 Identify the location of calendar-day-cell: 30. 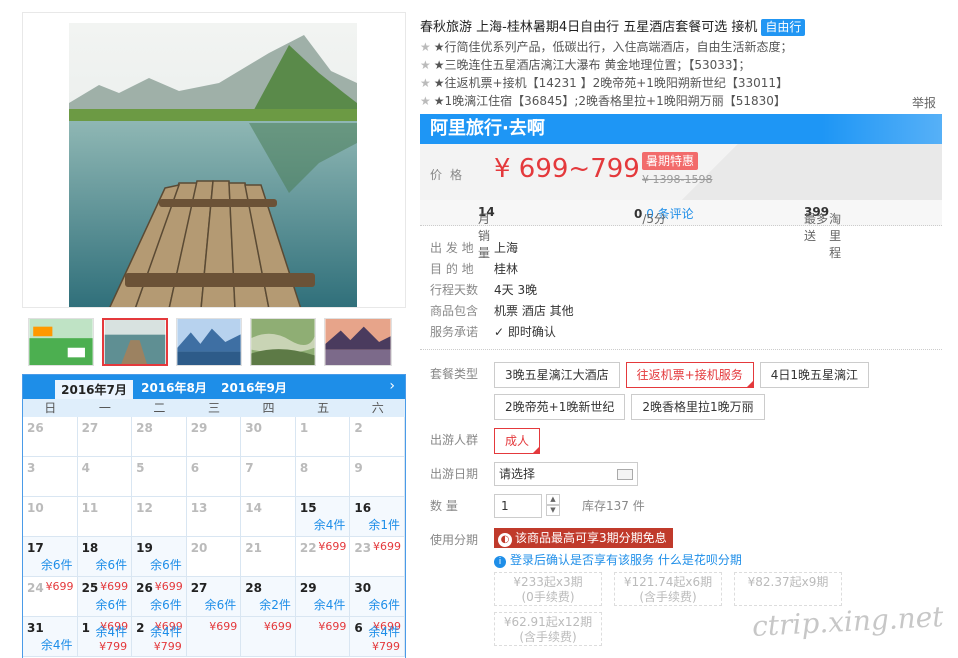
(268, 437).